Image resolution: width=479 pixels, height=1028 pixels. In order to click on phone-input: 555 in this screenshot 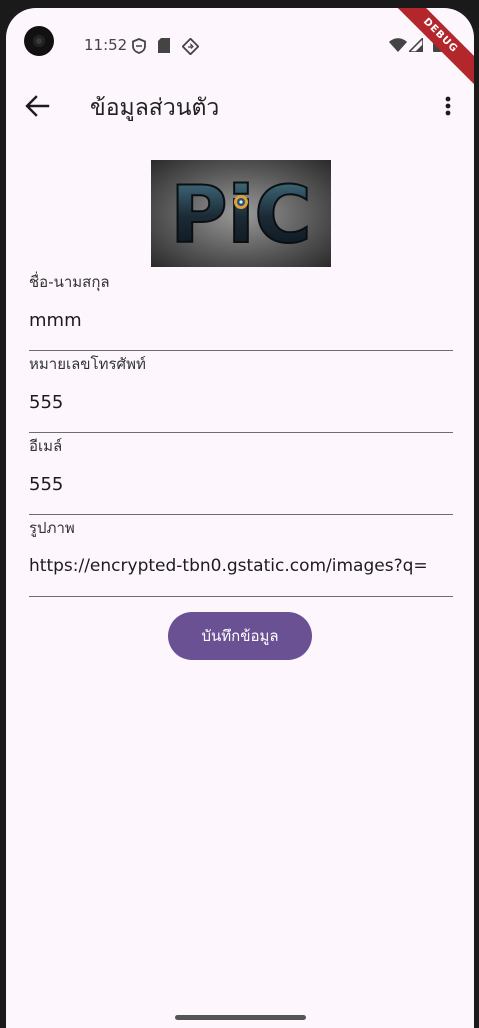, I will do `click(241, 402)`.